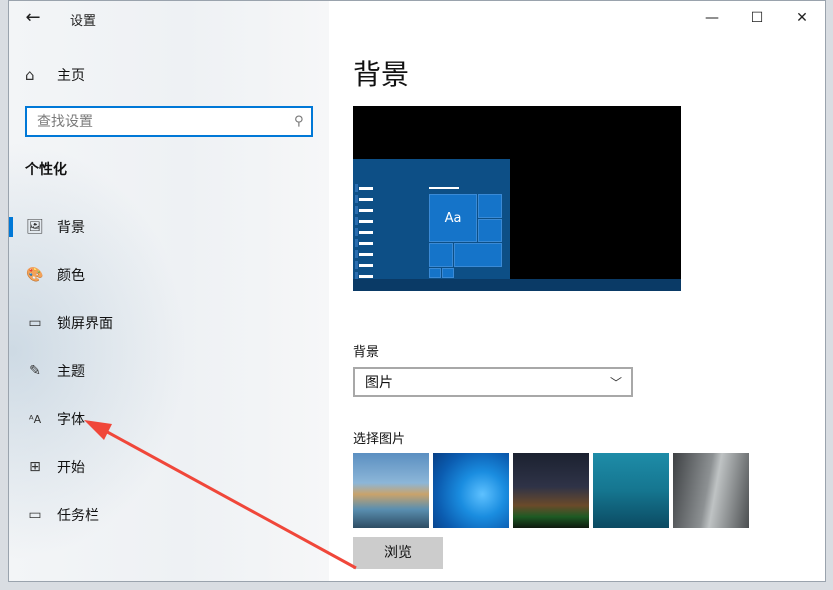 This screenshot has width=833, height=590. I want to click on search-icon: ⚲, so click(299, 121).